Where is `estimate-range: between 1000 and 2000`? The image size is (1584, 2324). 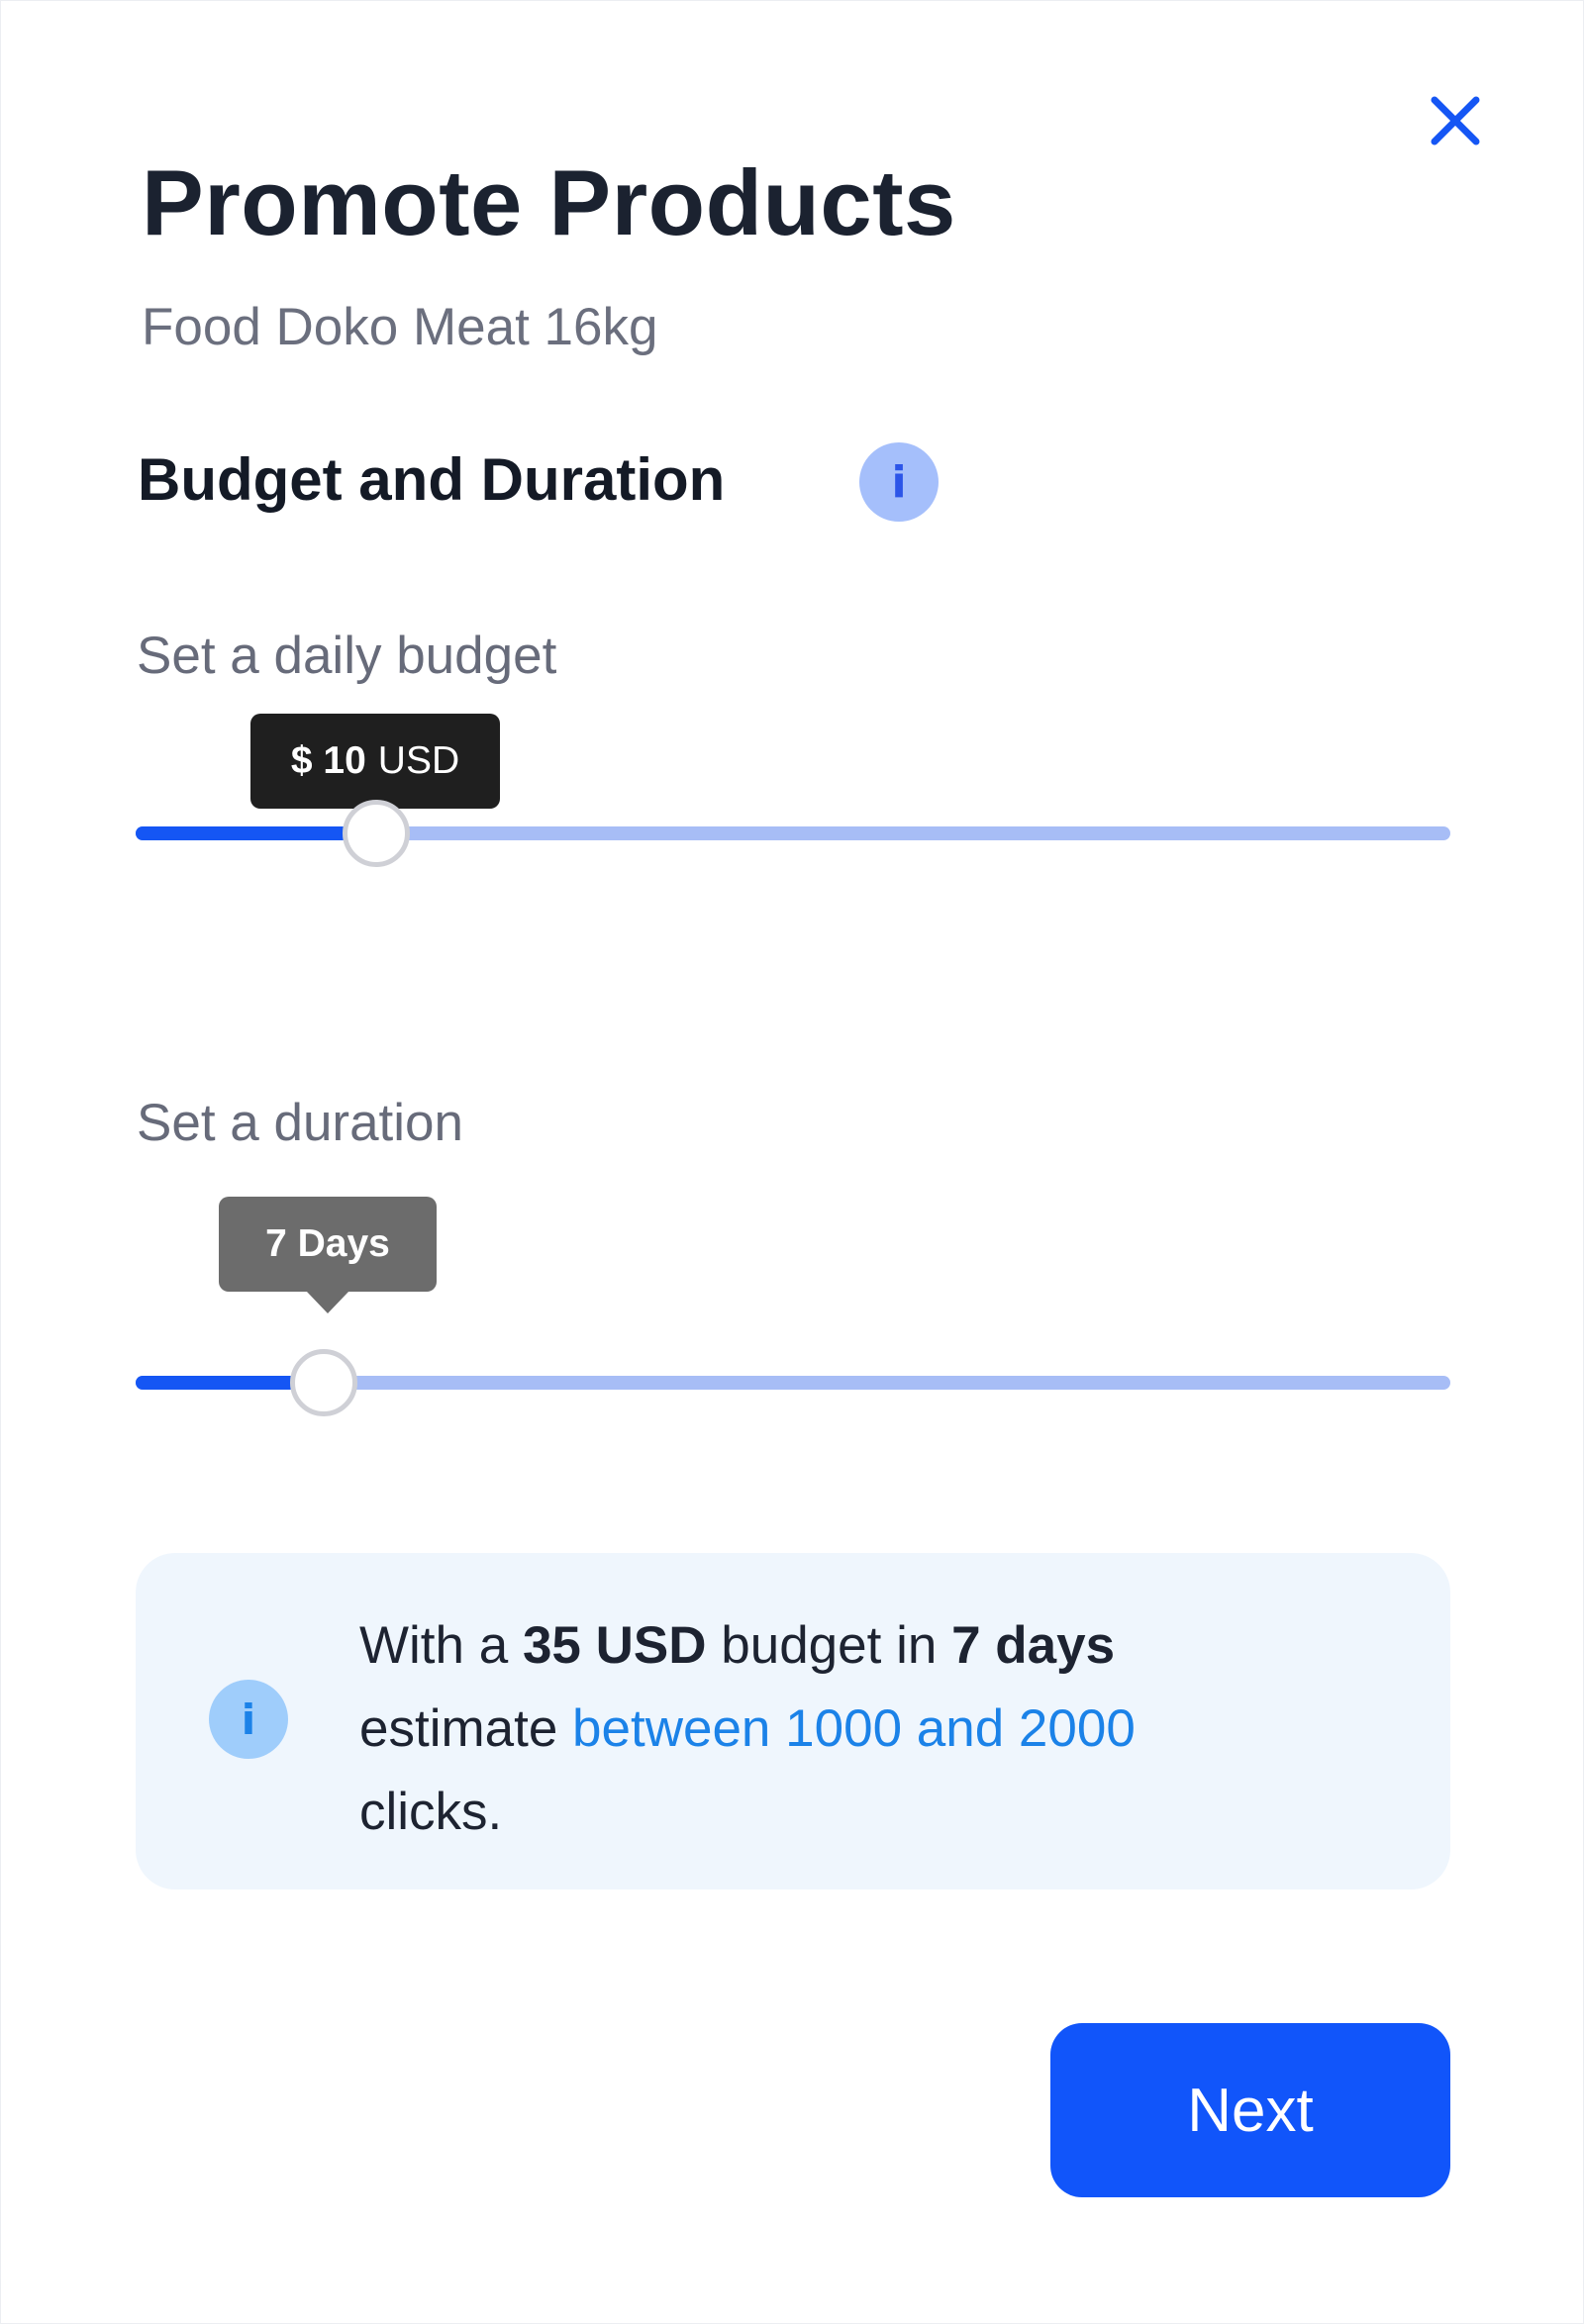 estimate-range: between 1000 and 2000 is located at coordinates (854, 1728).